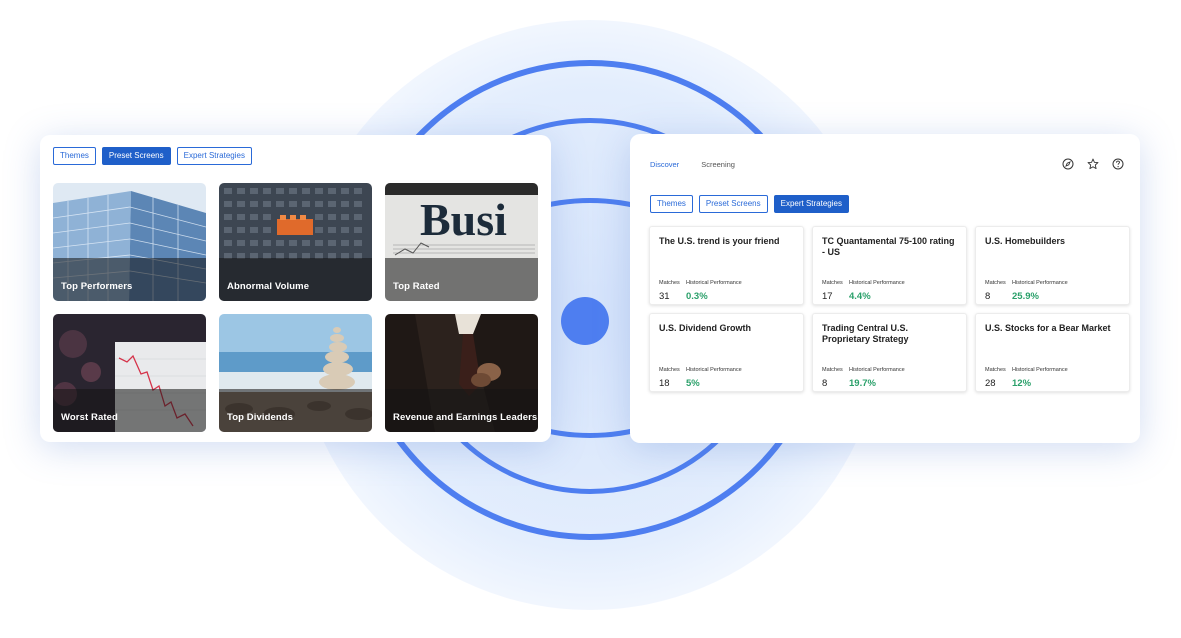  I want to click on tile-label: Revenue and Earnings Leaders, so click(465, 417).